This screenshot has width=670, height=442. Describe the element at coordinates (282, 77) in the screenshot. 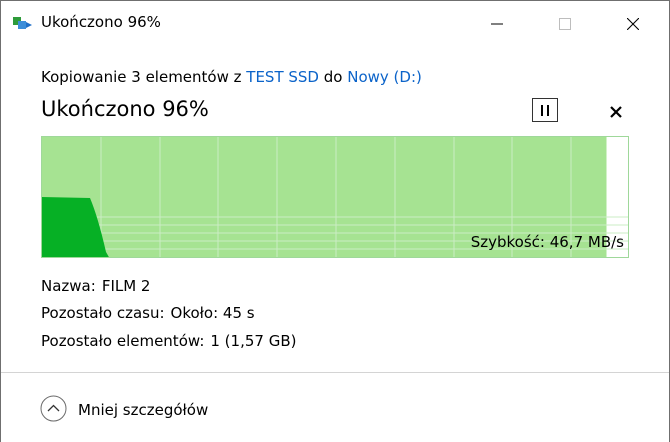

I see `source-link: TEST SSD` at that location.